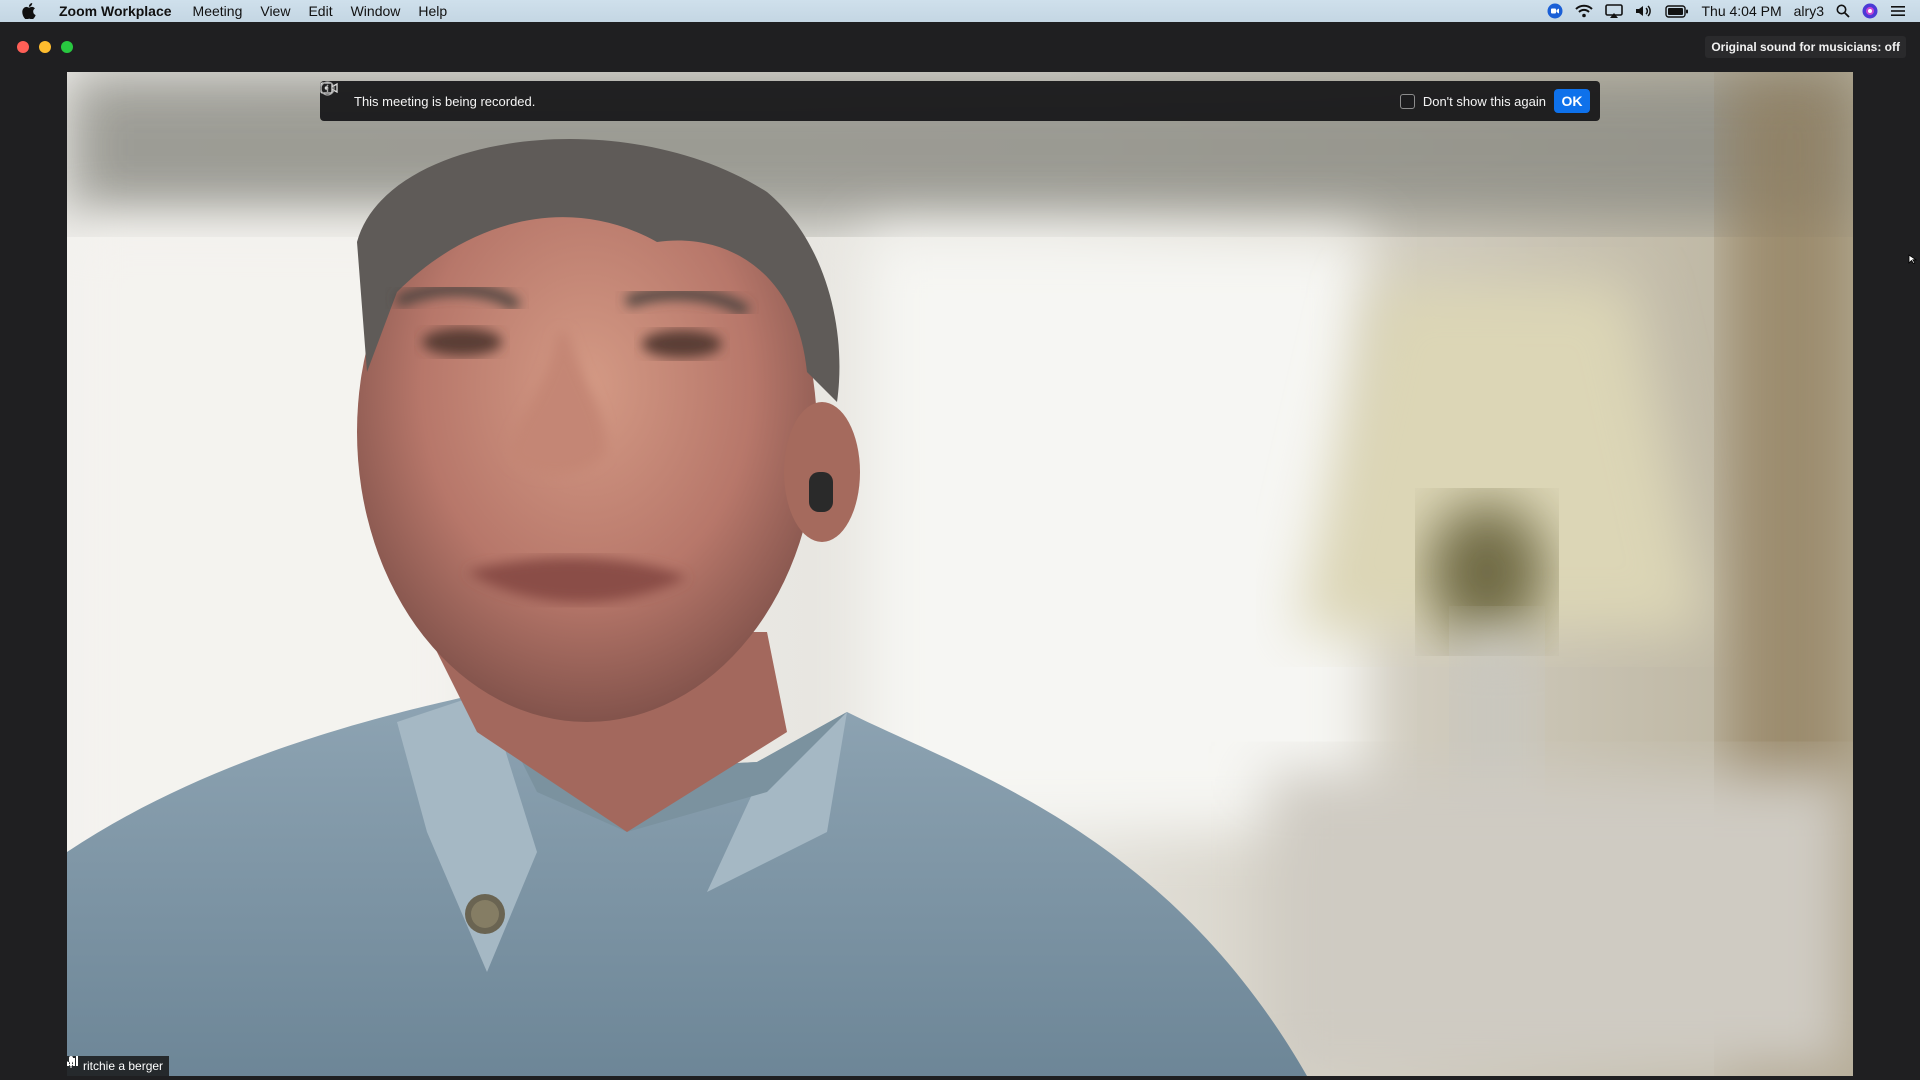 The image size is (1920, 1080). What do you see at coordinates (67, 47) in the screenshot?
I see `maximize-button` at bounding box center [67, 47].